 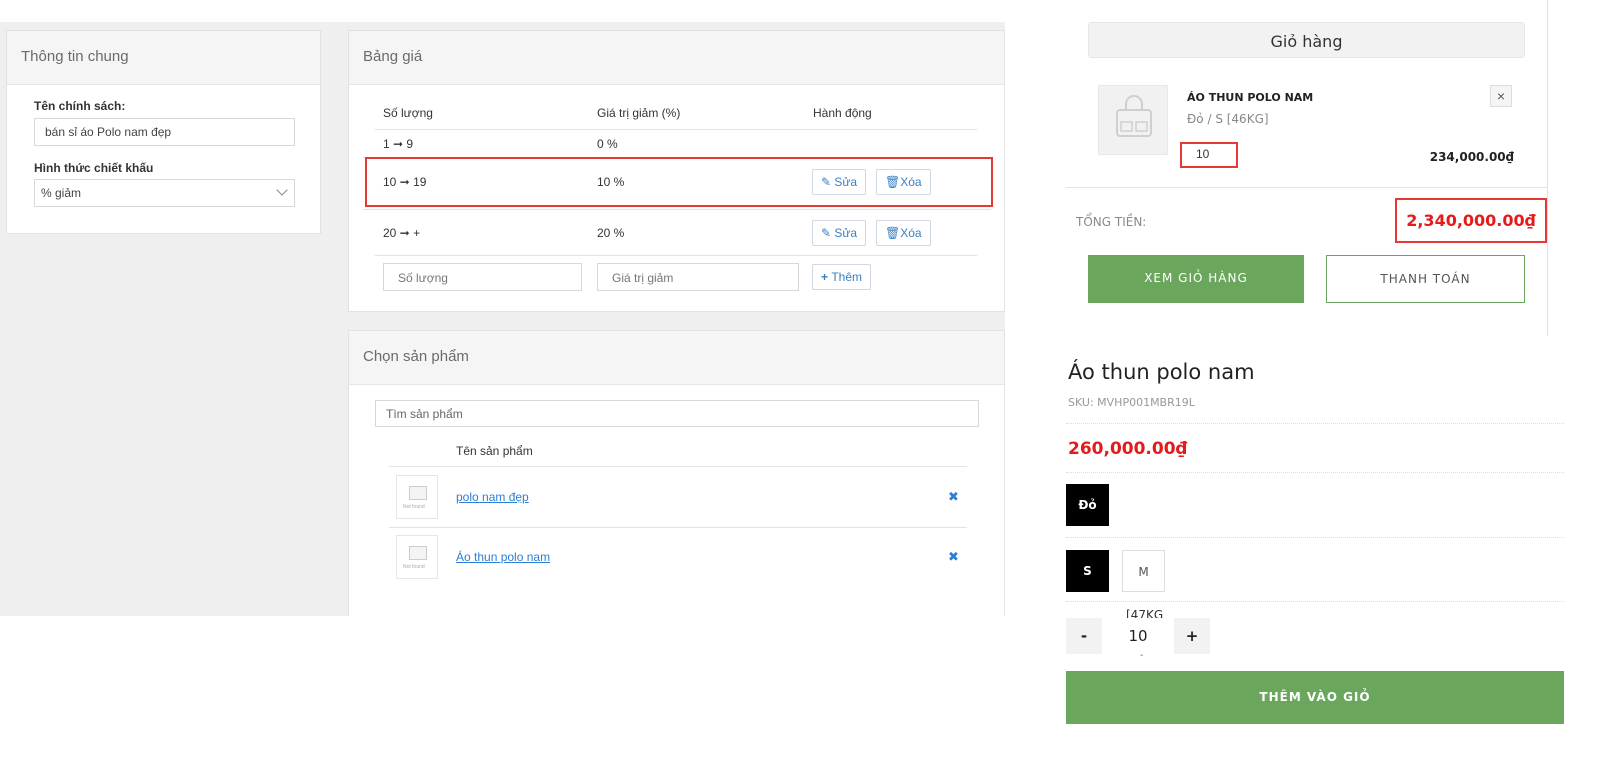 What do you see at coordinates (1501, 96) in the screenshot?
I see `close-icon: ×` at bounding box center [1501, 96].